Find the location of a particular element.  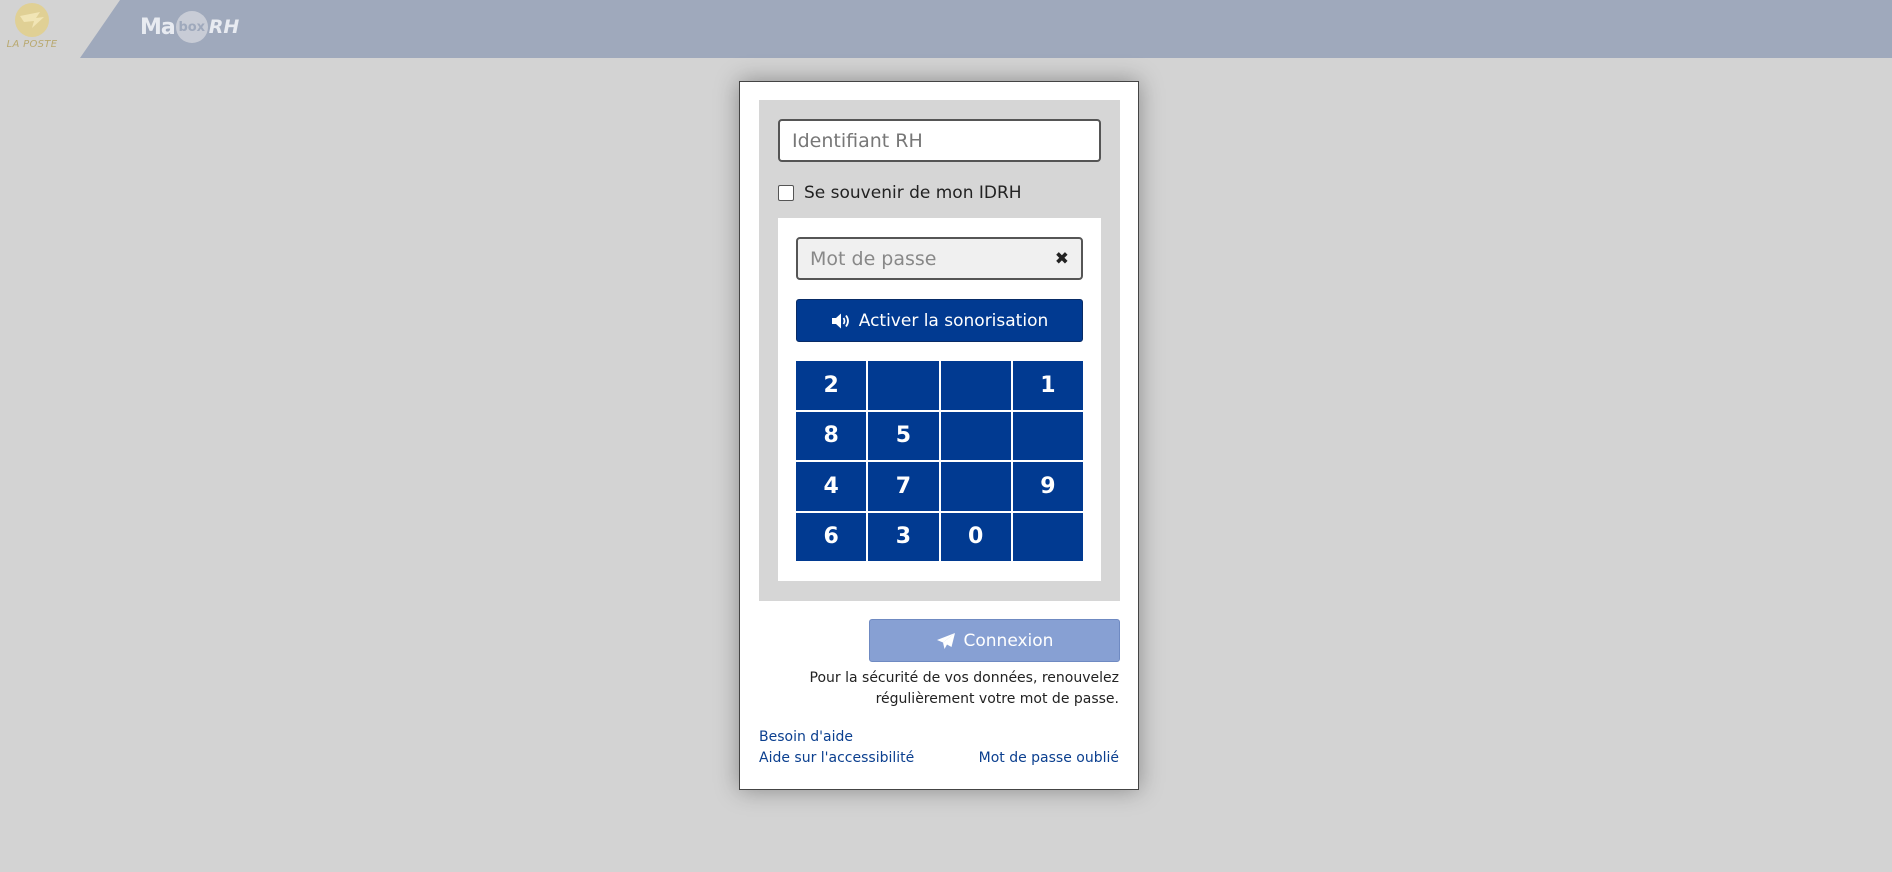

app-logo-part1: Ma is located at coordinates (158, 27).